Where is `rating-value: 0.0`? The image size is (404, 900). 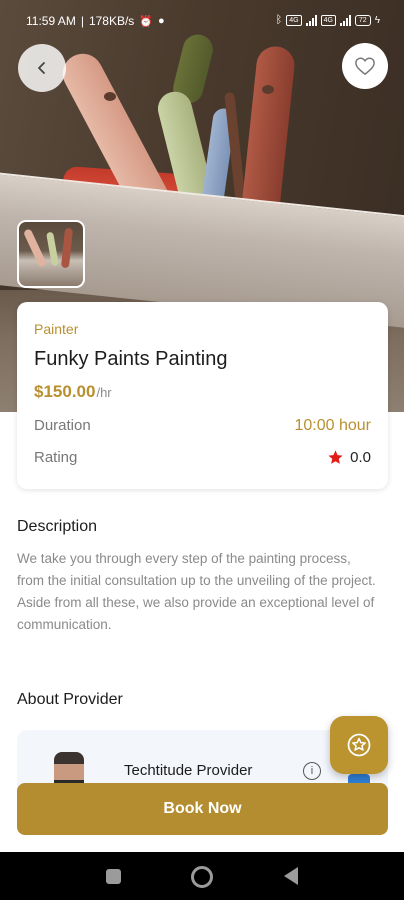
rating-value: 0.0 is located at coordinates (360, 457).